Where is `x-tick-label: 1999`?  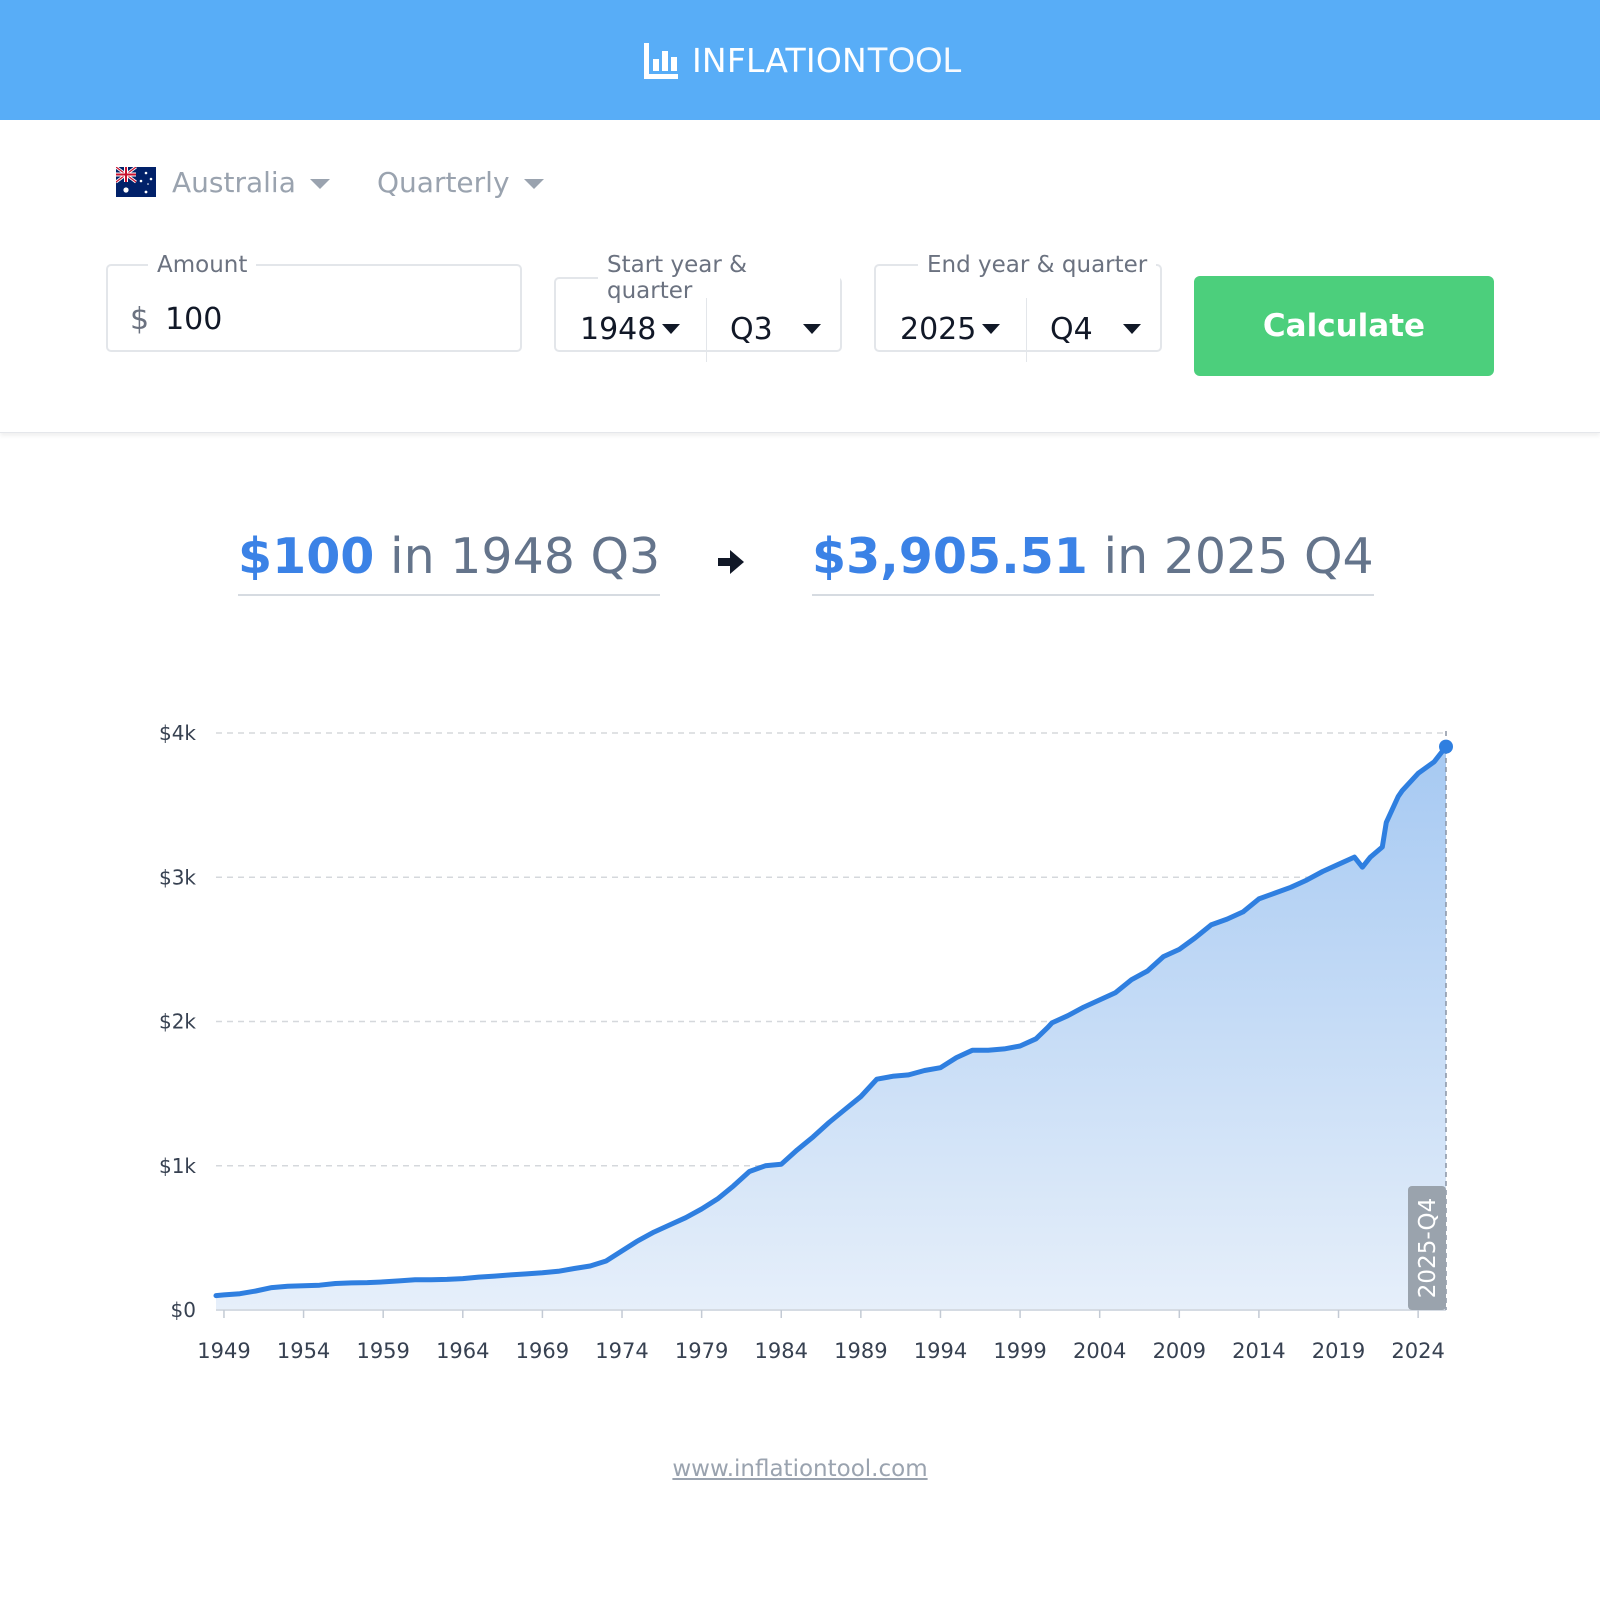 x-tick-label: 1999 is located at coordinates (1019, 1351).